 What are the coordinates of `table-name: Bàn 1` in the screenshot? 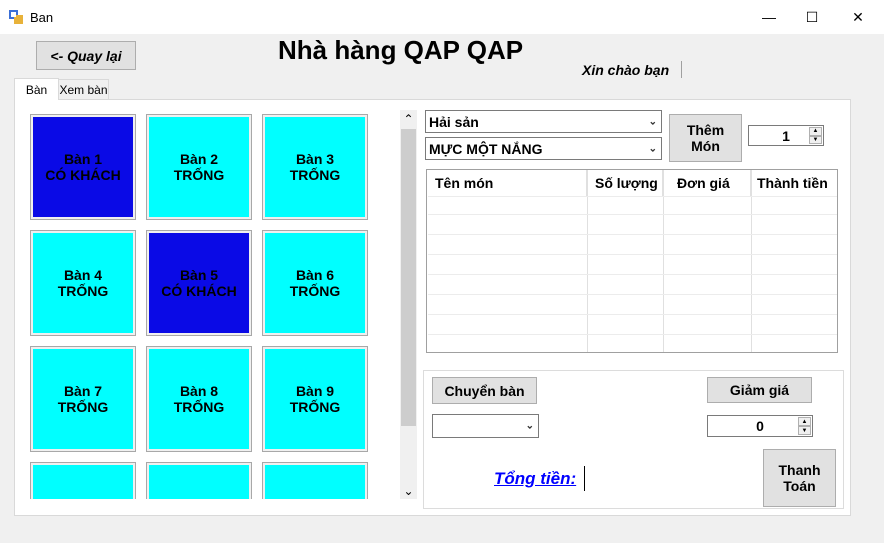 It's located at (83, 159).